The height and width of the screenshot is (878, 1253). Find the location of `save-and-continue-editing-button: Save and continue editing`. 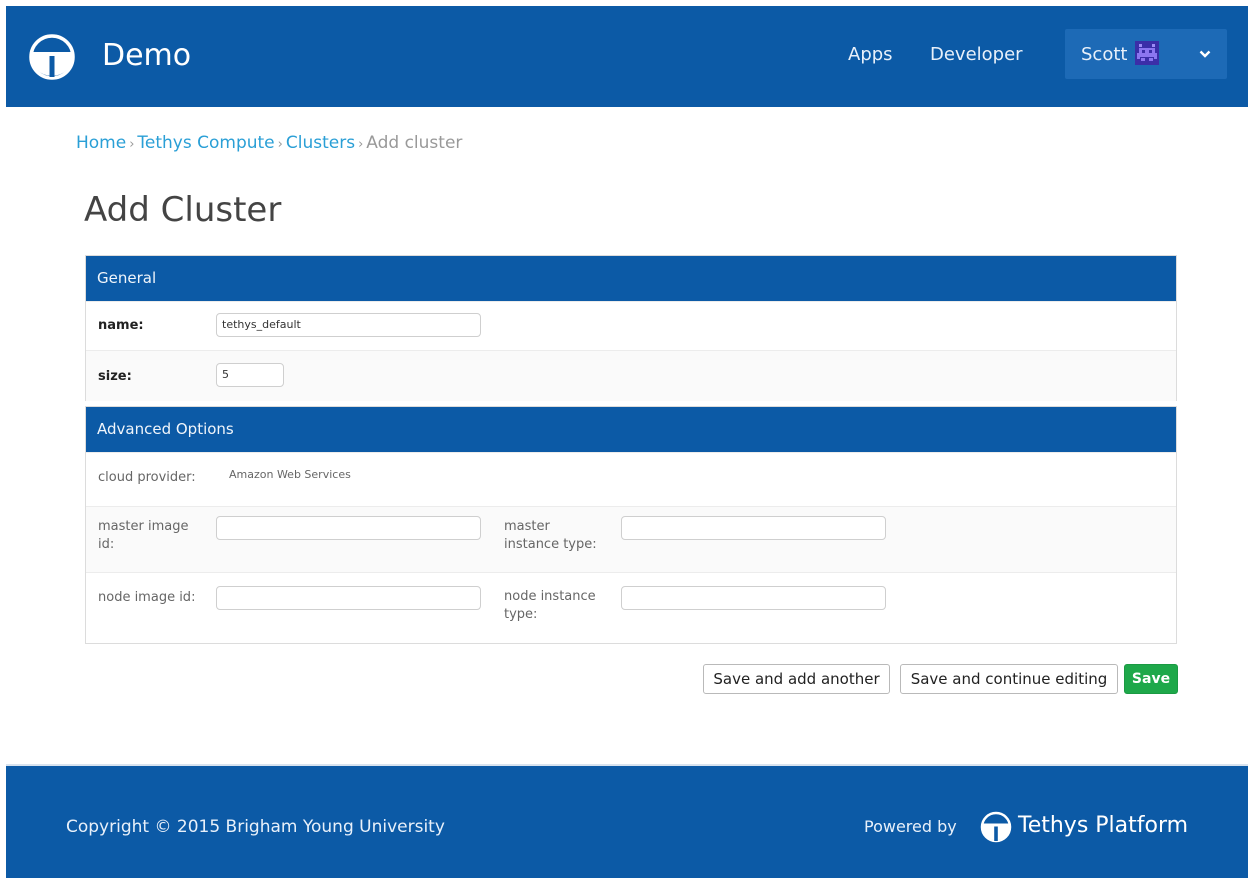

save-and-continue-editing-button: Save and continue editing is located at coordinates (1009, 679).